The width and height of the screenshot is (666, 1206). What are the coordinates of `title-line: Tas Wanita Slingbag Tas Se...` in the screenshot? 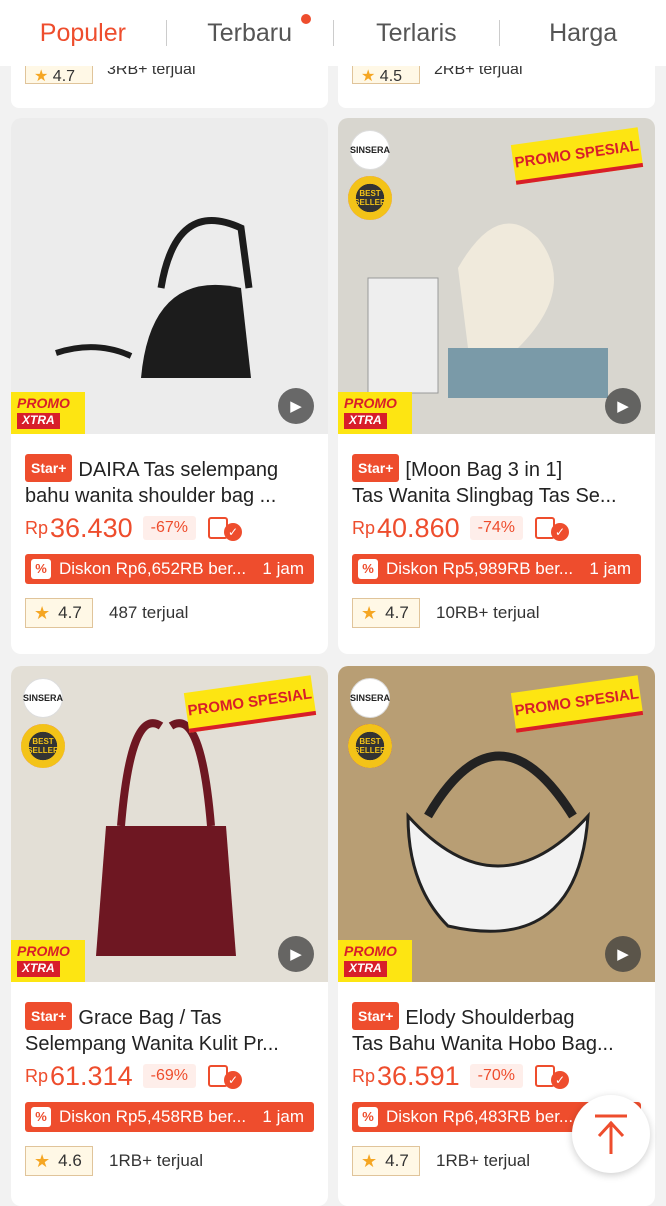 It's located at (484, 495).